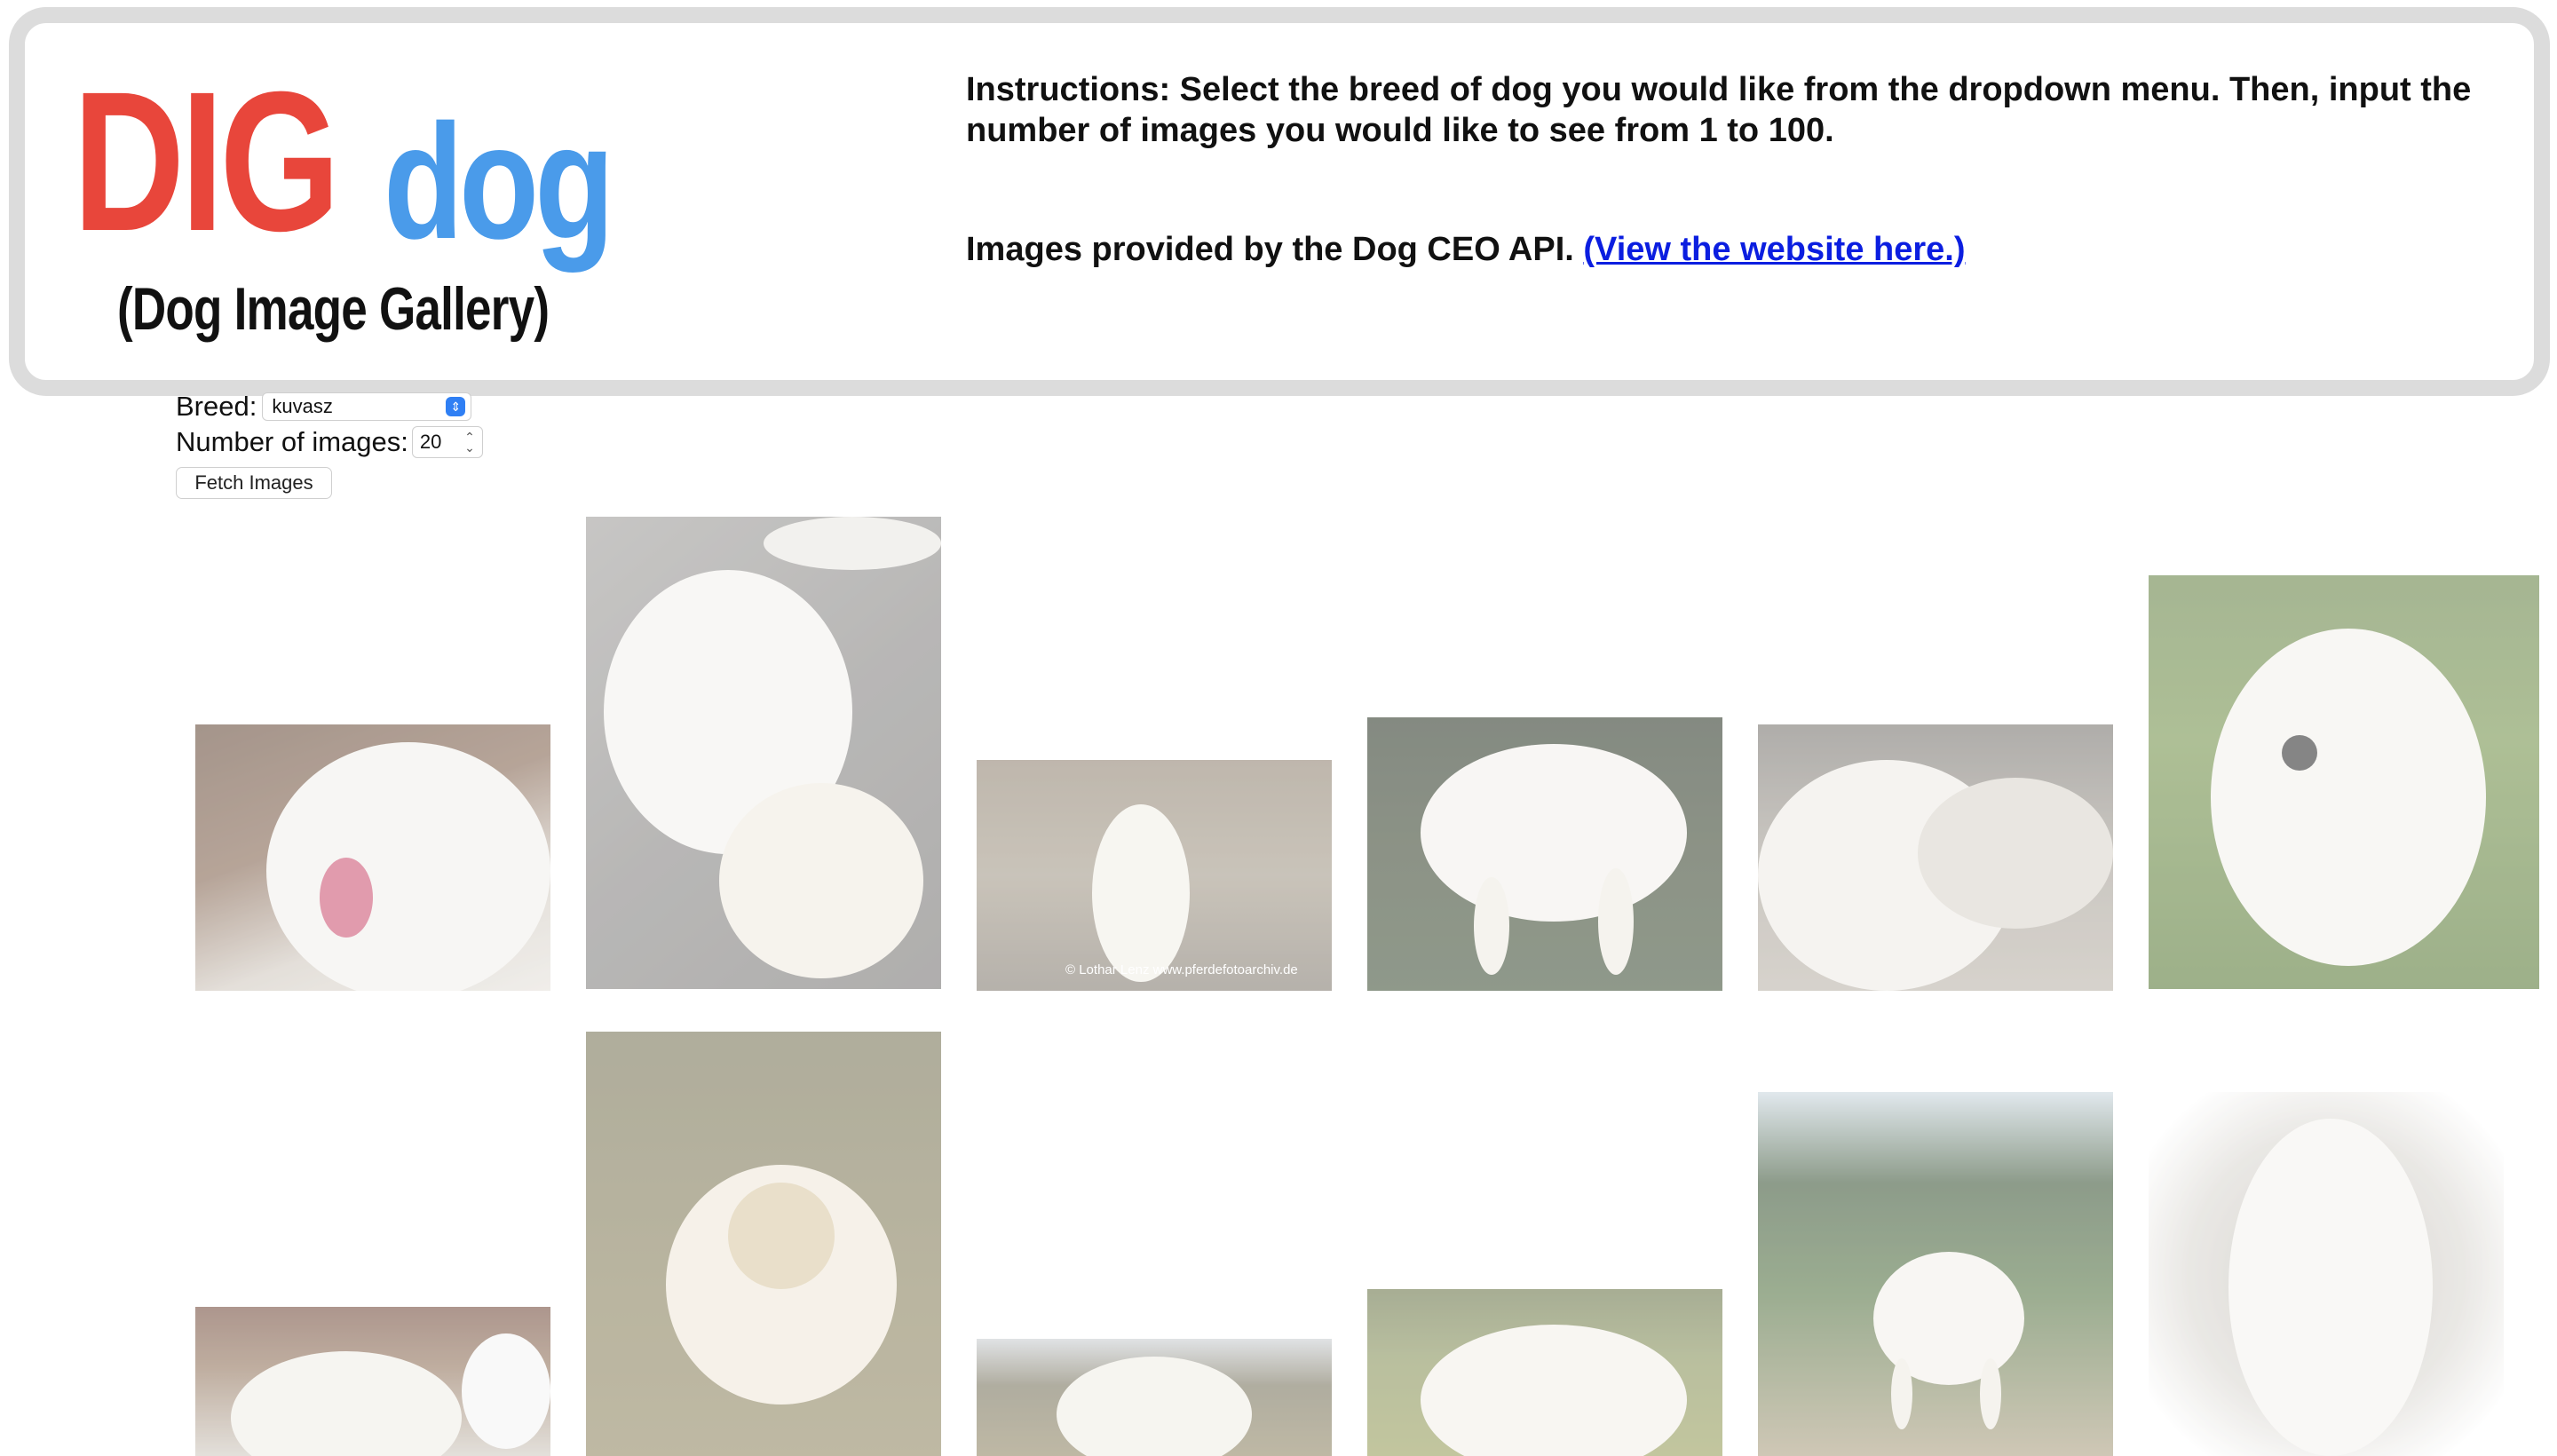 This screenshot has width=2557, height=1456. Describe the element at coordinates (430, 442) in the screenshot. I see `image-count-value: 20` at that location.